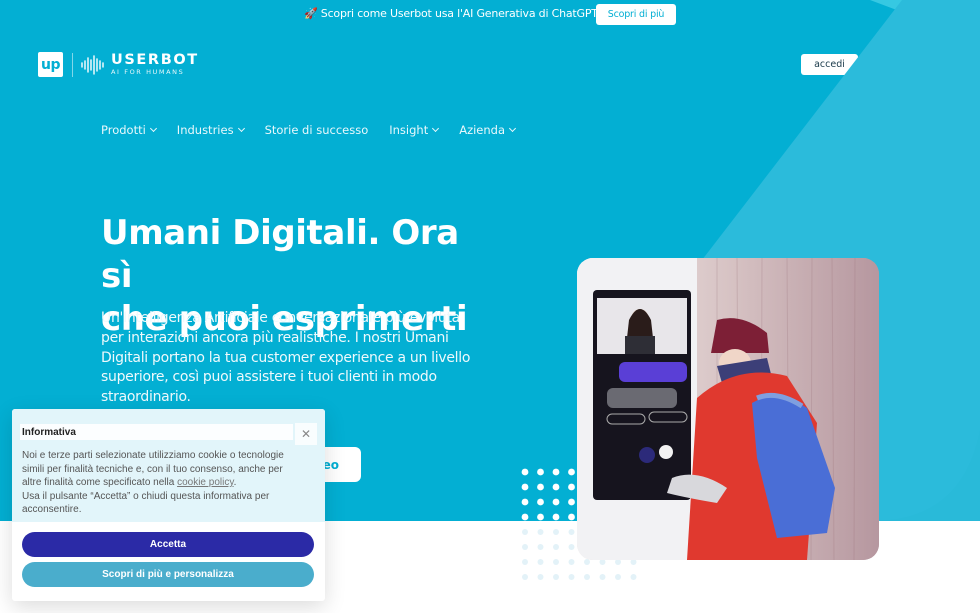 The image size is (980, 613). What do you see at coordinates (49, 432) in the screenshot?
I see `cookie-title: Informativa` at bounding box center [49, 432].